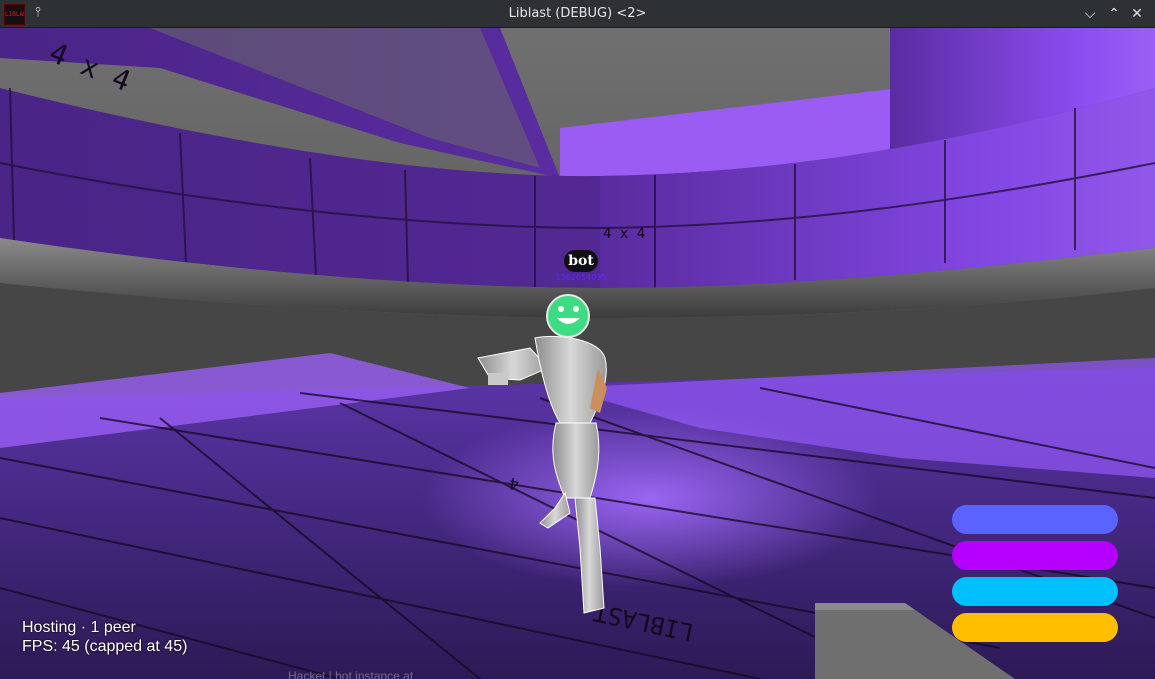 The image size is (1155, 679). Describe the element at coordinates (1035, 591) in the screenshot. I see `status-bar-cyan` at that location.